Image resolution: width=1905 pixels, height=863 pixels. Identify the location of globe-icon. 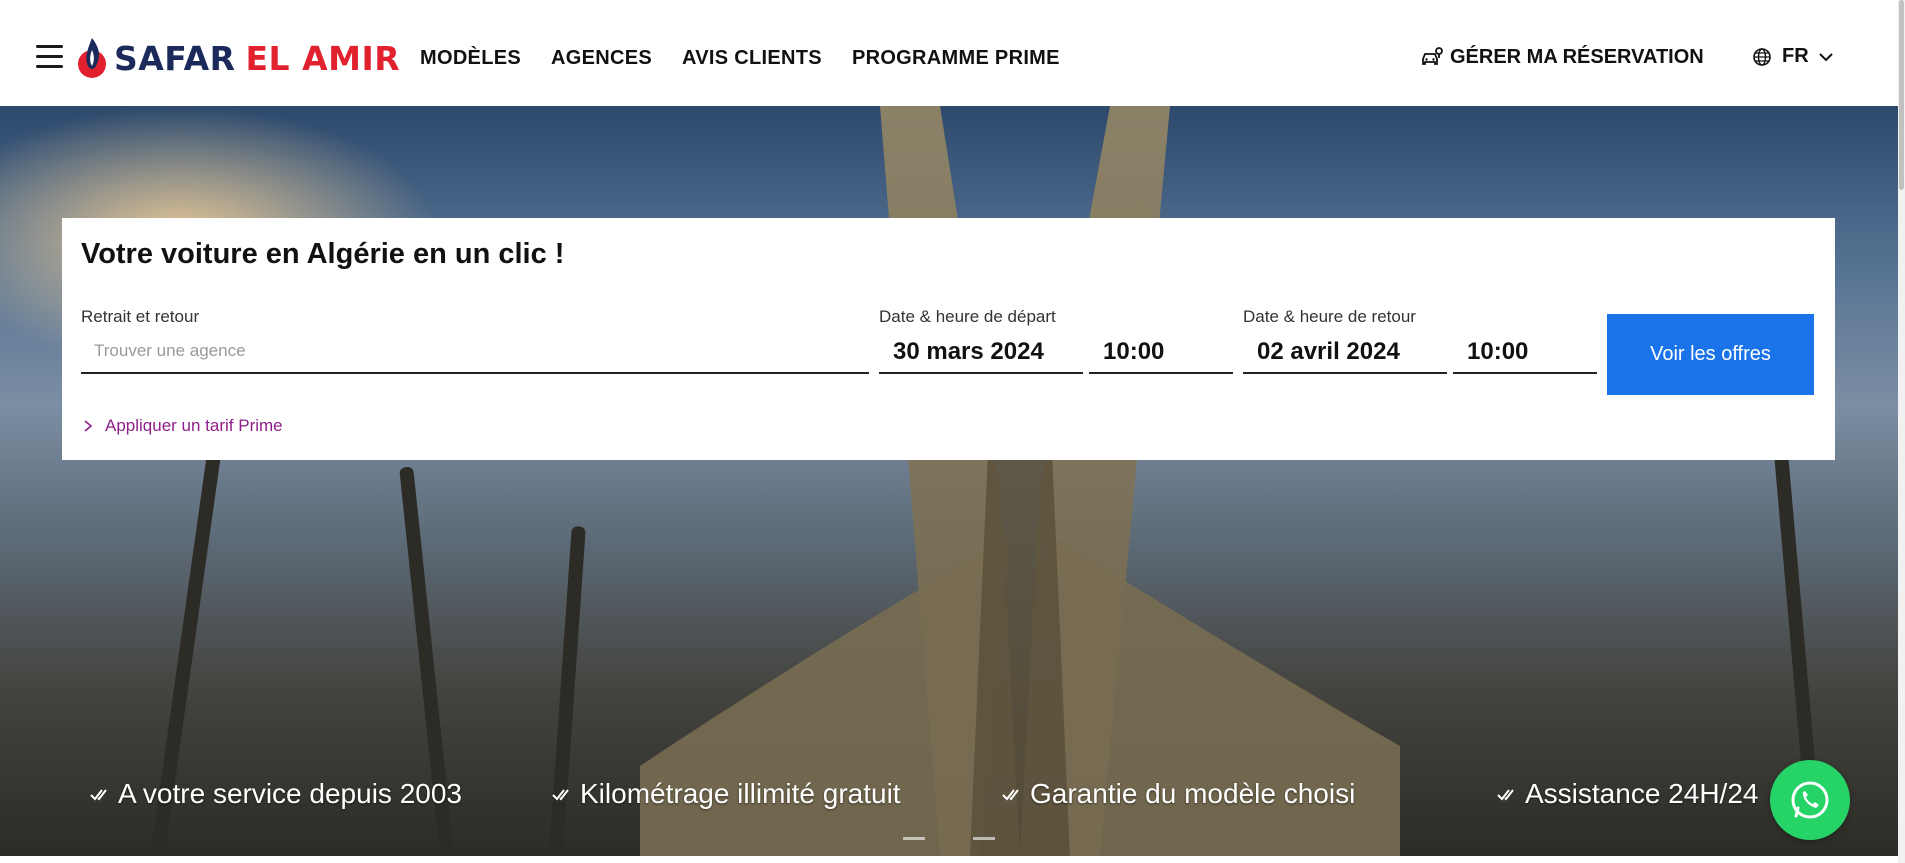
(1762, 56).